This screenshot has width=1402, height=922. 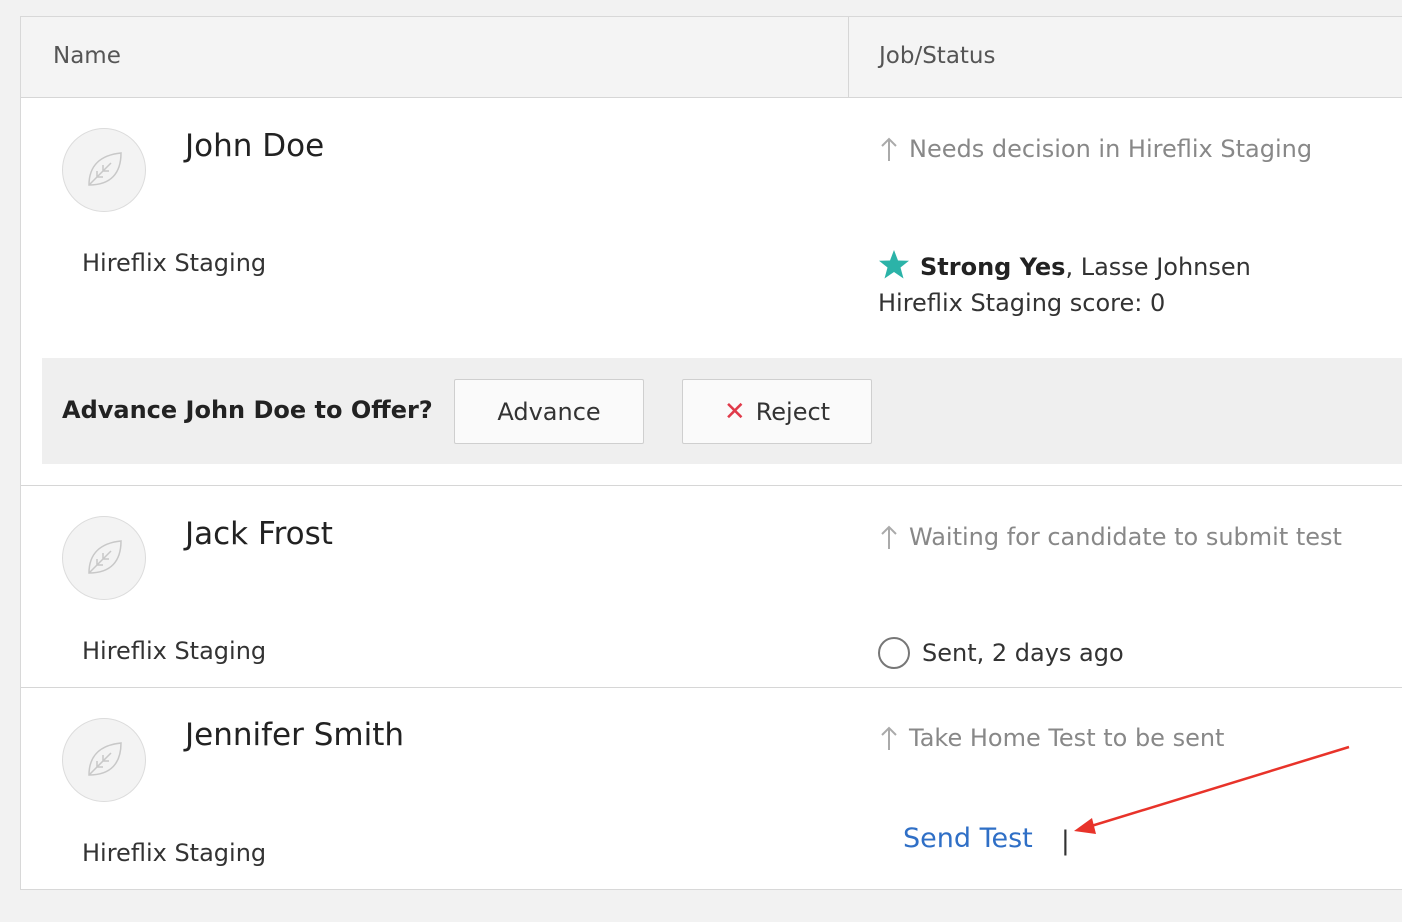 I want to click on test-sent-status: Sent, 2 days ago, so click(x=1001, y=653).